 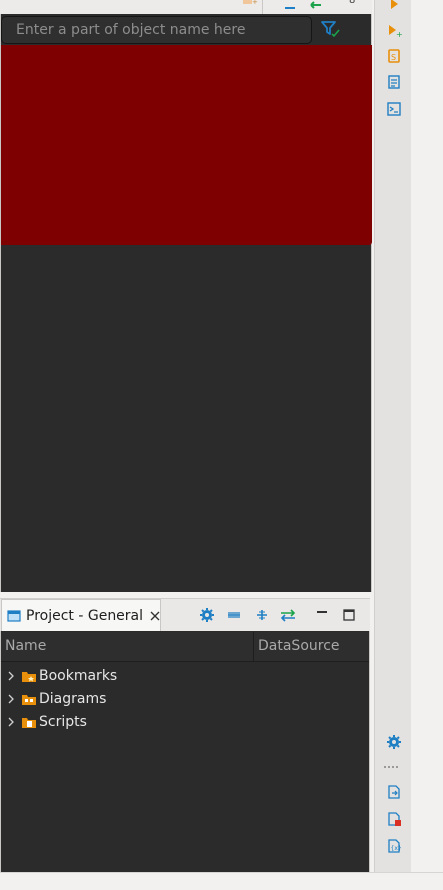 I want to click on variables-icon: {x}, so click(x=394, y=846).